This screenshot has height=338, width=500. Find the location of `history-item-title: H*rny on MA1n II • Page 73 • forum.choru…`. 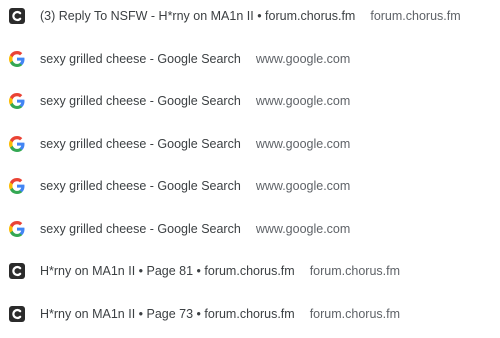

history-item-title: H*rny on MA1n II • Page 73 • forum.choru… is located at coordinates (167, 314).